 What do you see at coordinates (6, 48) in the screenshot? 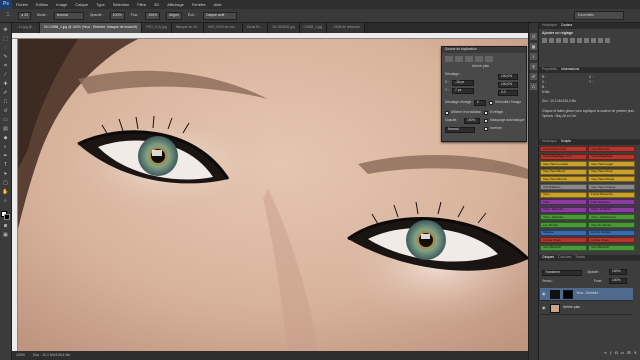
I see `lasso-tool-icon: ◌` at bounding box center [6, 48].